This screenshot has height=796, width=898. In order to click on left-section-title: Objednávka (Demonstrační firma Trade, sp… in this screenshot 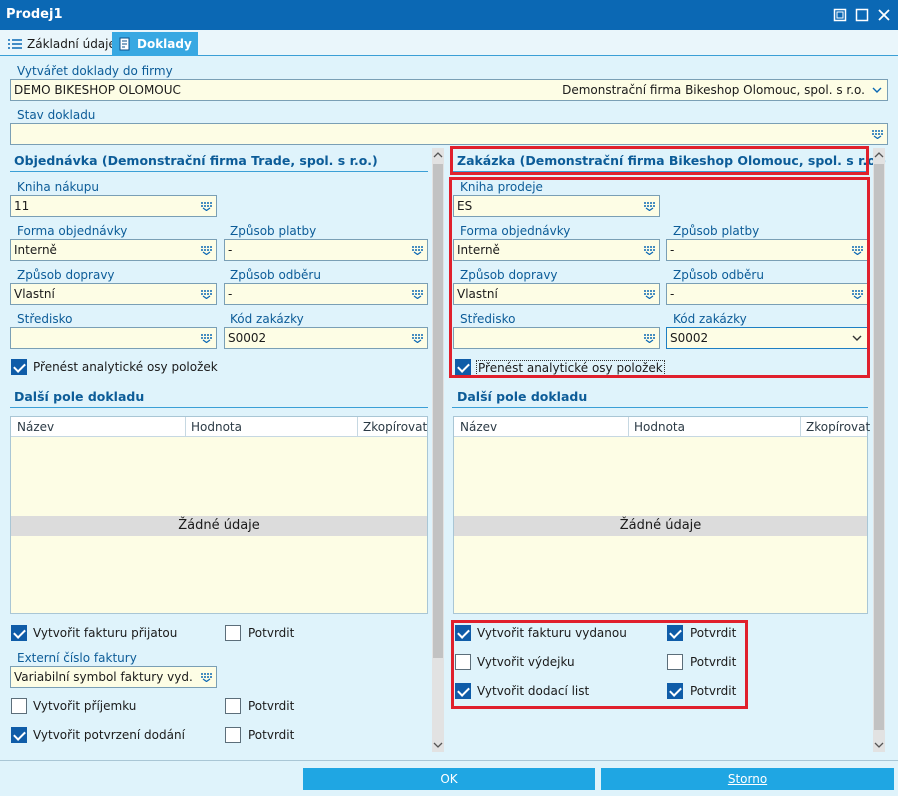, I will do `click(196, 160)`.